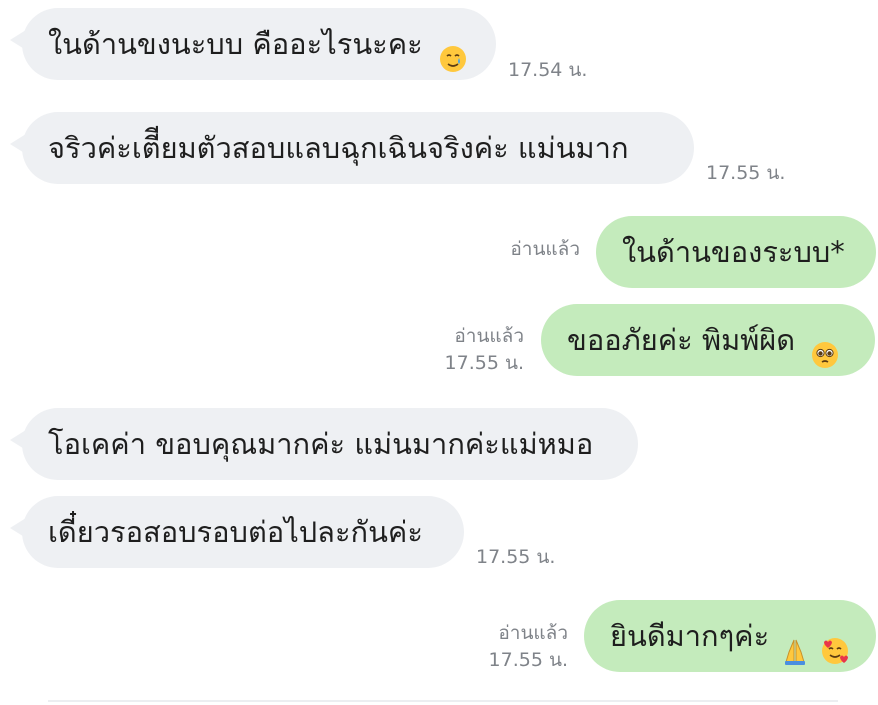 The image size is (878, 705). What do you see at coordinates (321, 444) in the screenshot?
I see `message-text: โอเคค่า ขอบคุณมากค่ะ แม่นมากค่ะแม่หมอ` at bounding box center [321, 444].